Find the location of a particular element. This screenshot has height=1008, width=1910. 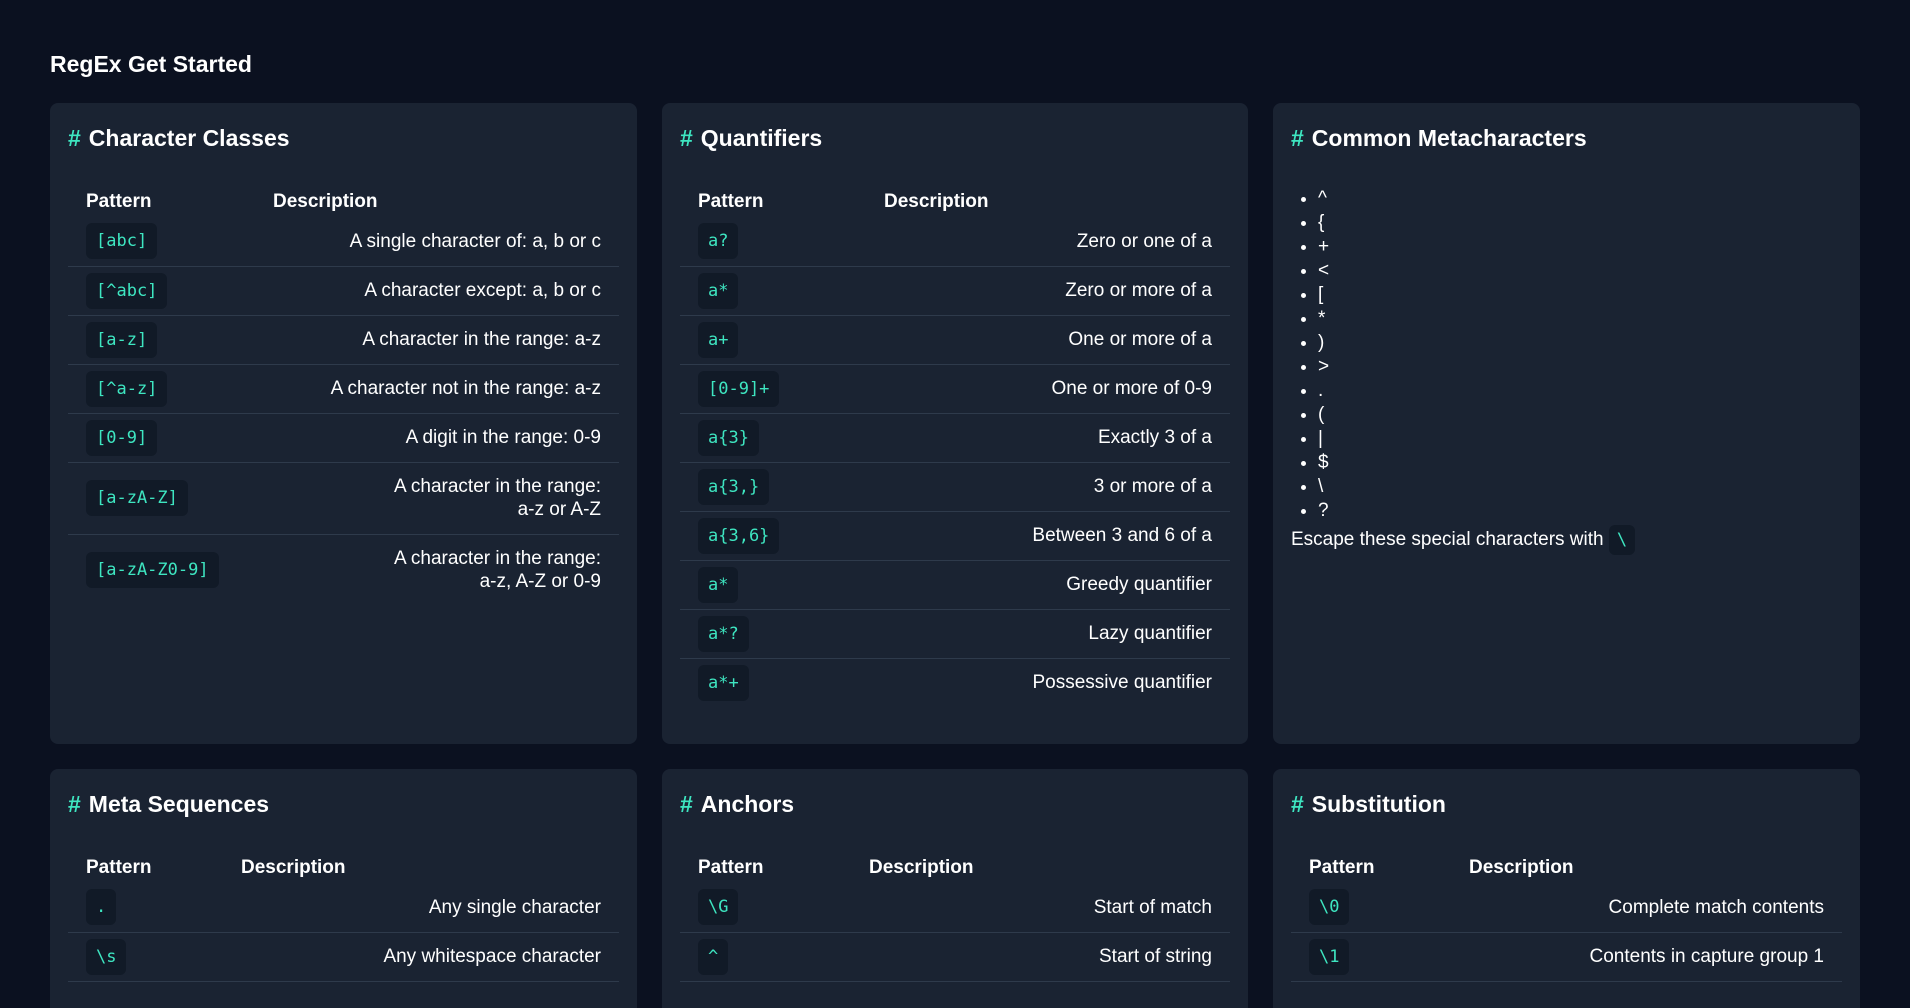

table-row: ^ Start of string is located at coordinates (955, 956).